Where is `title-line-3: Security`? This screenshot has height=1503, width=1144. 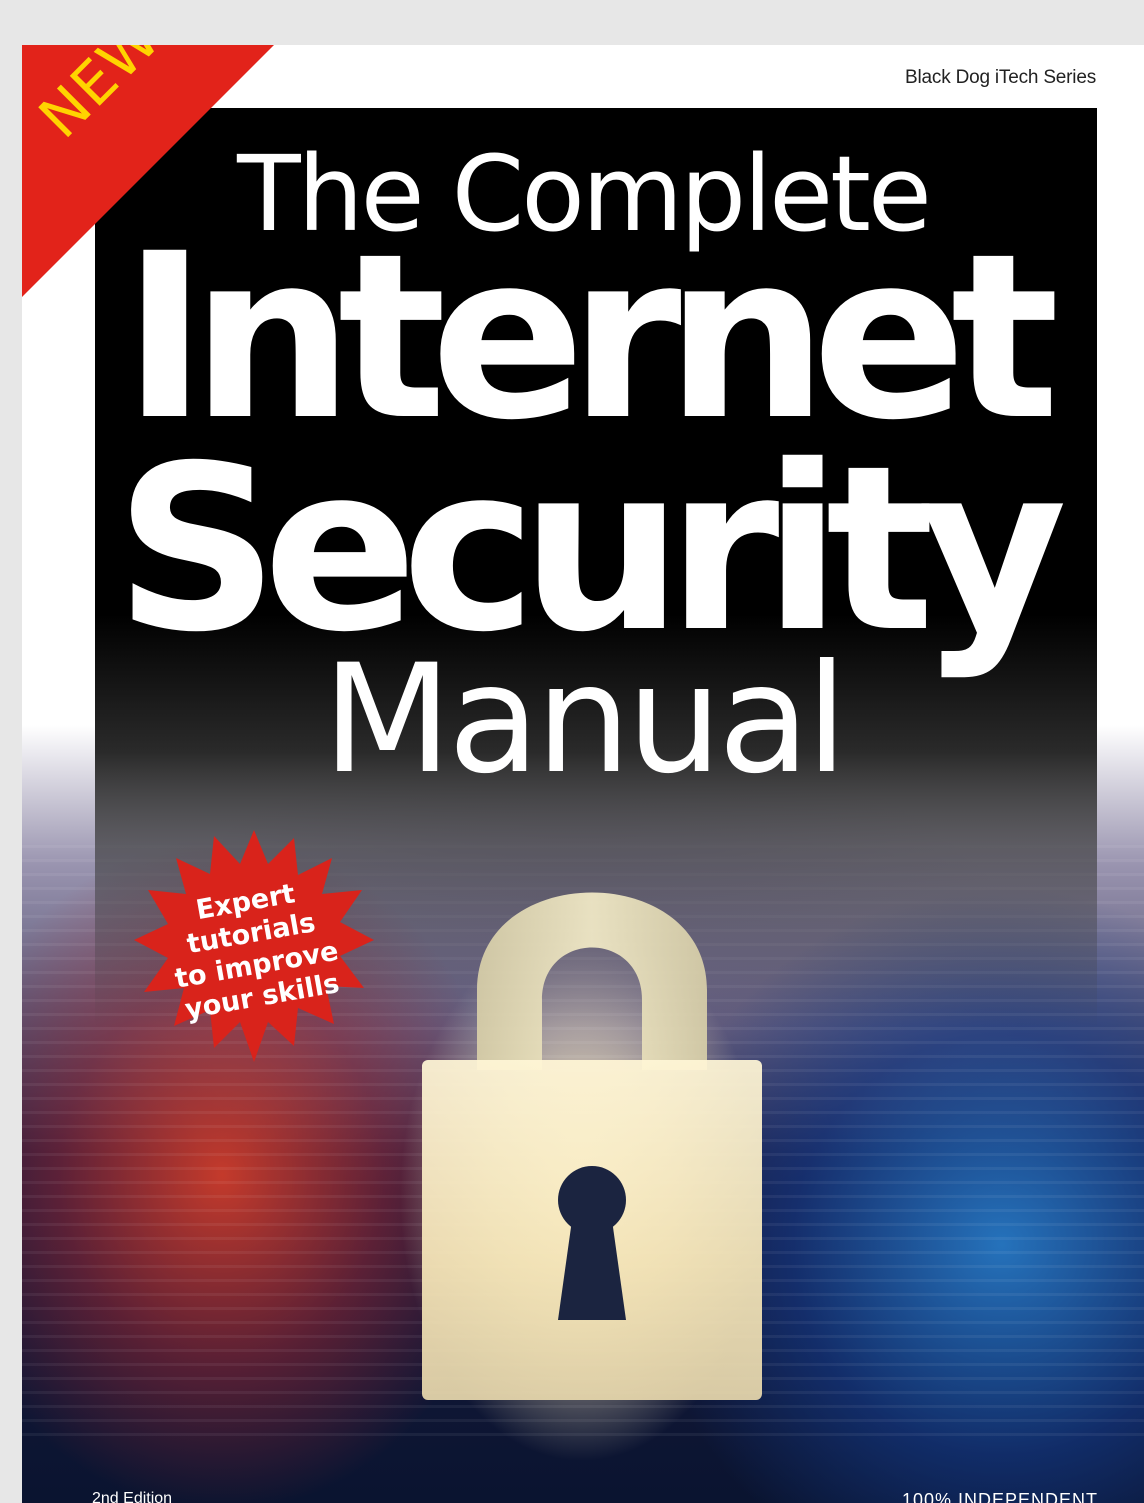 title-line-3: Security is located at coordinates (591, 549).